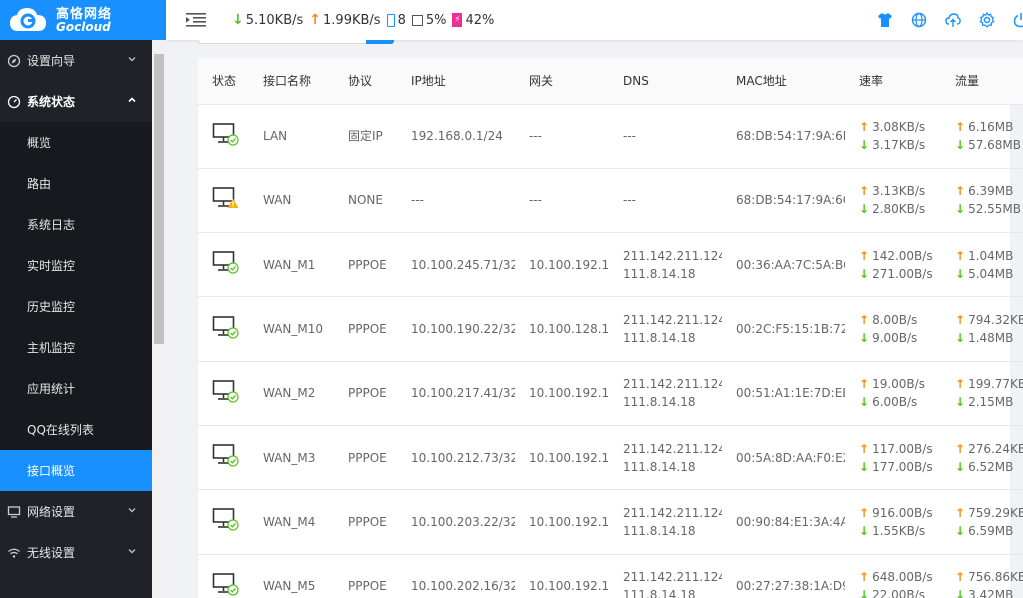  I want to click on pc-warning-icon, so click(226, 200).